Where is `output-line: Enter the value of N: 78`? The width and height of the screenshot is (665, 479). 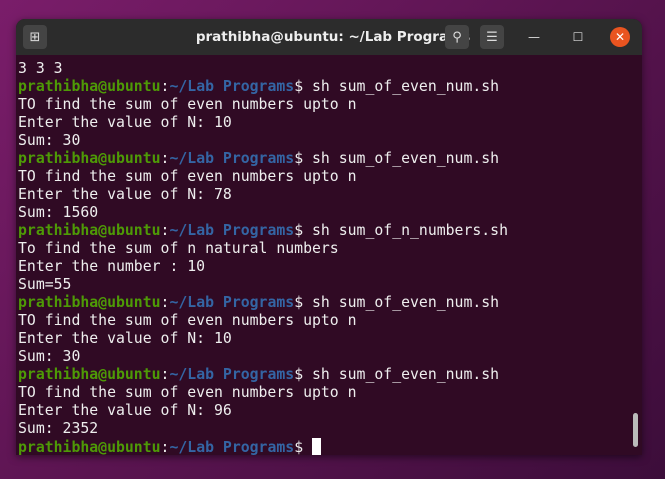
output-line: Enter the value of N: 78 is located at coordinates (125, 194).